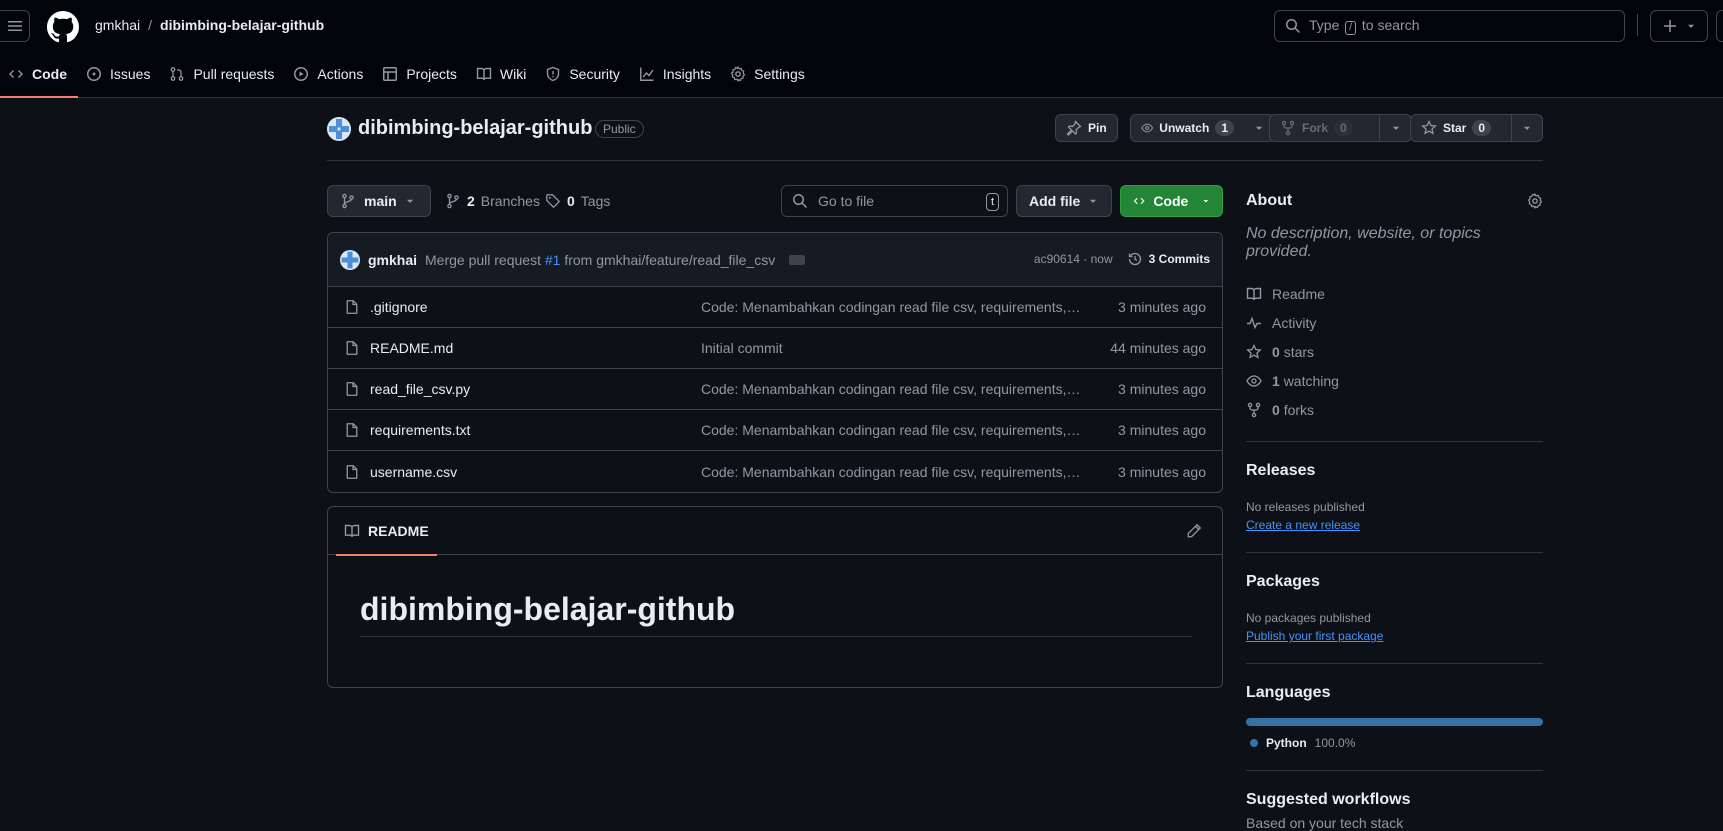 This screenshot has height=831, width=1723. What do you see at coordinates (1395, 128) in the screenshot?
I see `fork-dropdown` at bounding box center [1395, 128].